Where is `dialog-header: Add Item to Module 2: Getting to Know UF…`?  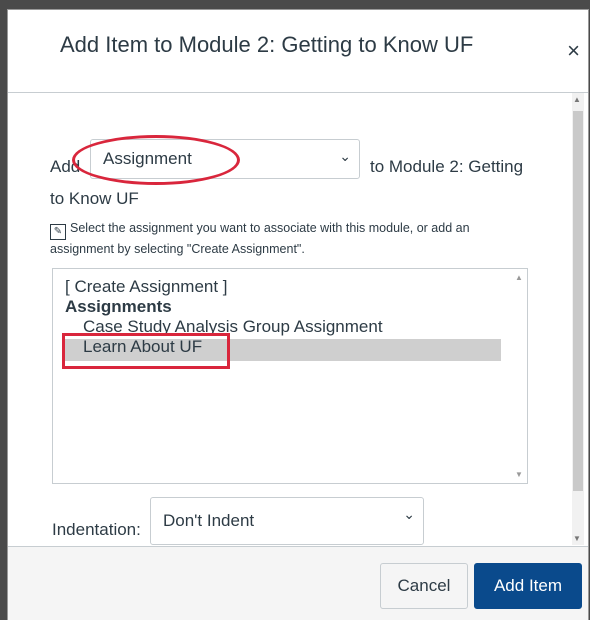
dialog-header: Add Item to Module 2: Getting to Know UF… is located at coordinates (298, 51).